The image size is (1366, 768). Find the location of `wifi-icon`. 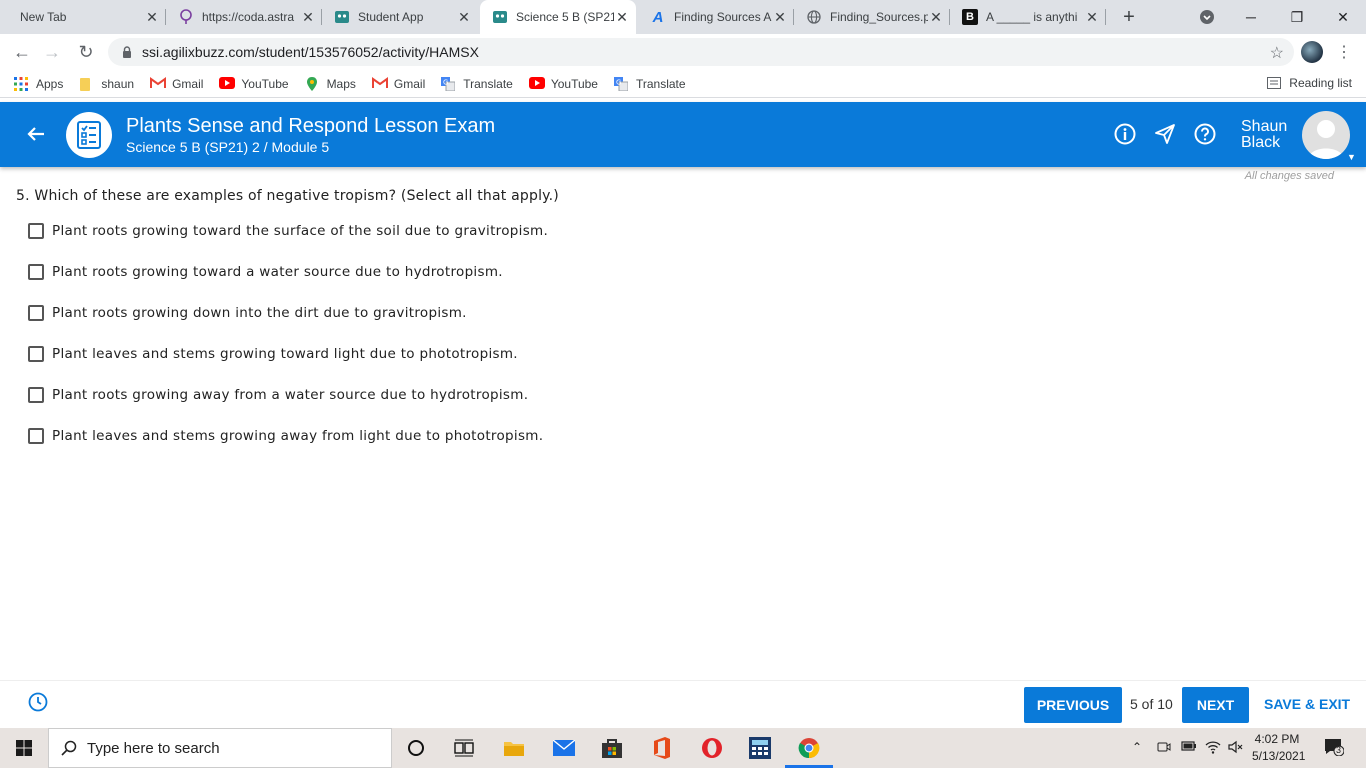

wifi-icon is located at coordinates (1213, 748).